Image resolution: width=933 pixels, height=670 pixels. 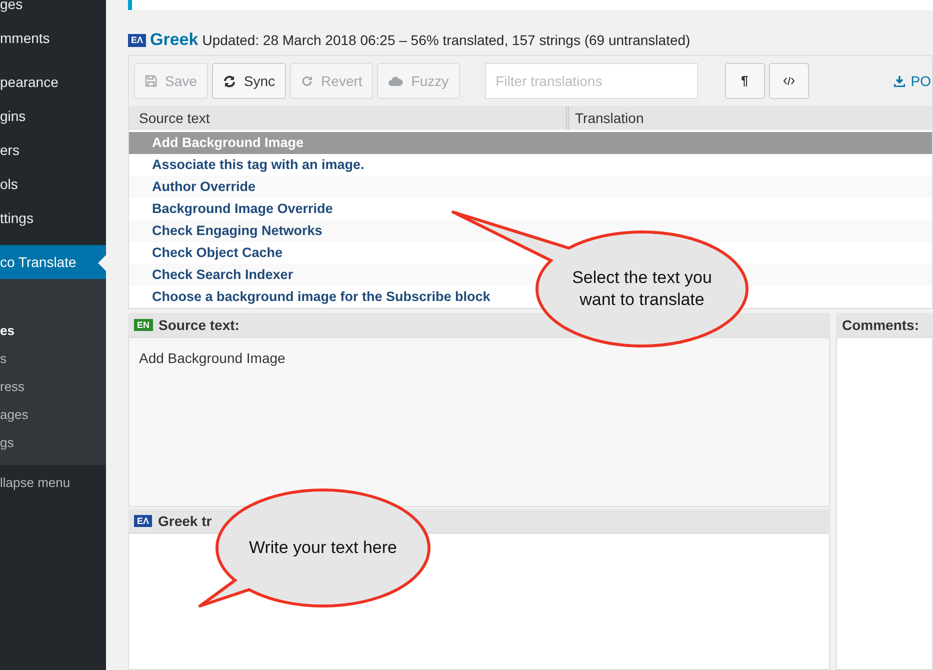 What do you see at coordinates (174, 40) in the screenshot?
I see `language-title: Greek` at bounding box center [174, 40].